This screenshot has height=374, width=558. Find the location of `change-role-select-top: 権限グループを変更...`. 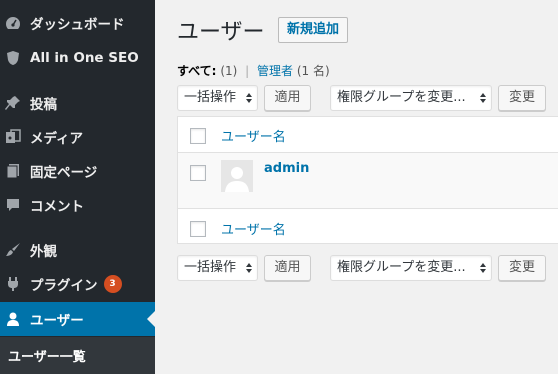

change-role-select-top: 権限グループを変更... is located at coordinates (411, 98).